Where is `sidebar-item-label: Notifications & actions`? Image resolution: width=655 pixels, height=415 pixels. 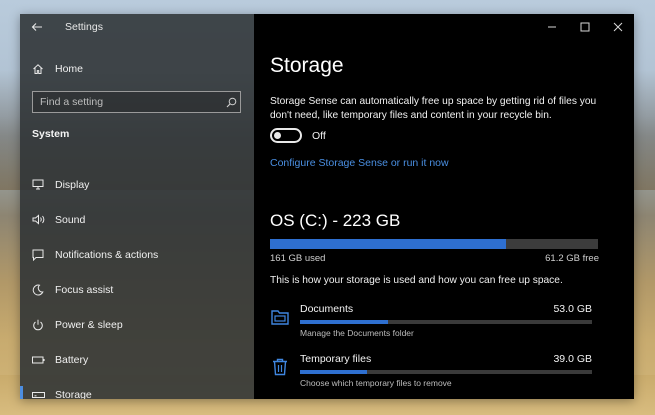
sidebar-item-label: Notifications & actions is located at coordinates (107, 254).